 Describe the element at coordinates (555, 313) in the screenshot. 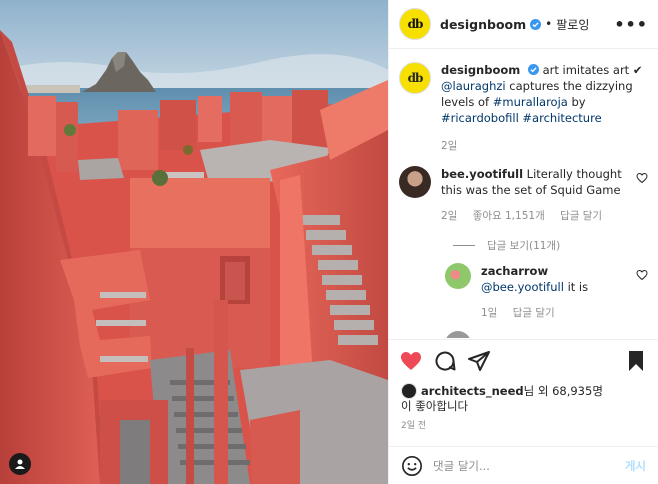

I see `reply-meta: 1일 답글 달기` at that location.